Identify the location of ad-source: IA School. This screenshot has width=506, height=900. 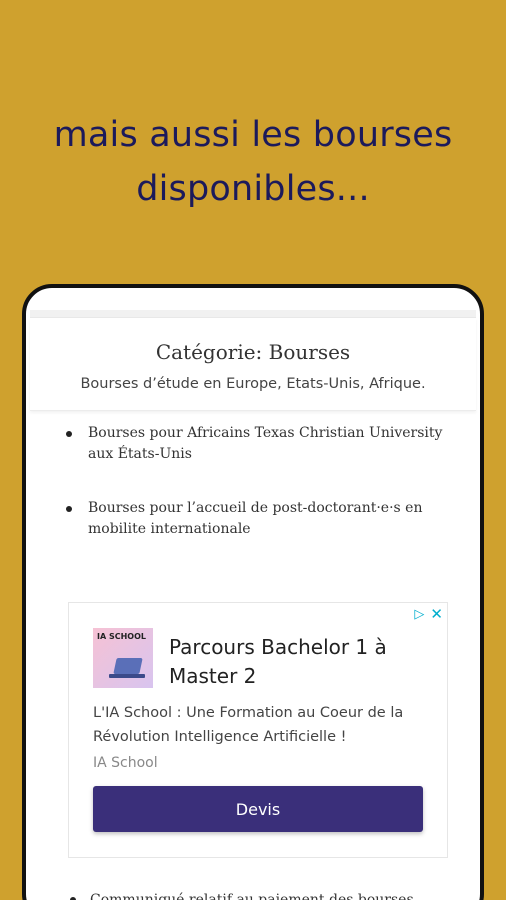
(125, 763).